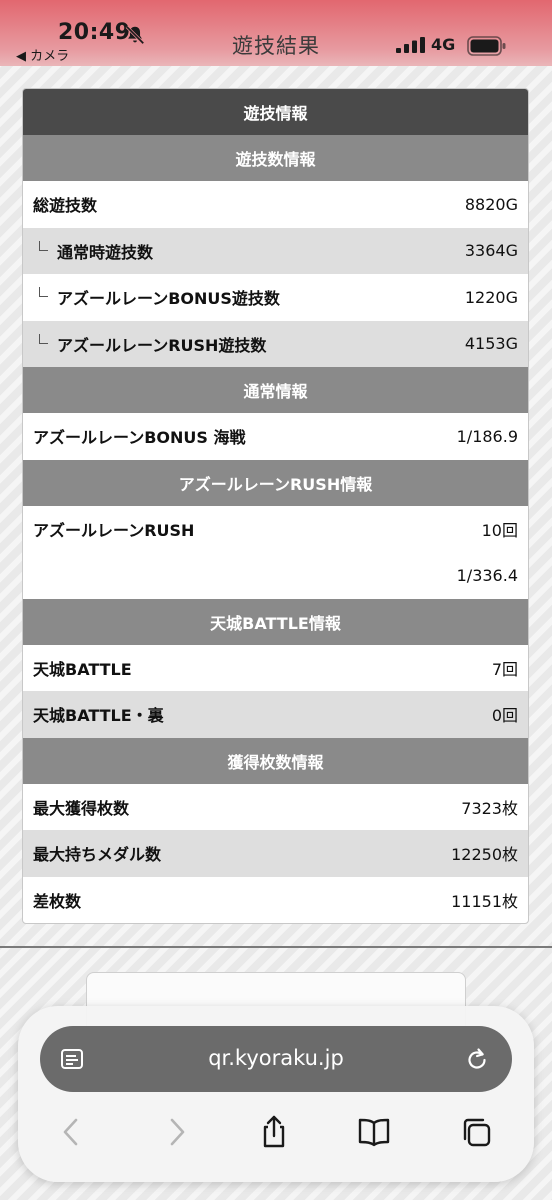  Describe the element at coordinates (275, 714) in the screenshot. I see `table-row: 天城BATTLE・裏 0回` at that location.